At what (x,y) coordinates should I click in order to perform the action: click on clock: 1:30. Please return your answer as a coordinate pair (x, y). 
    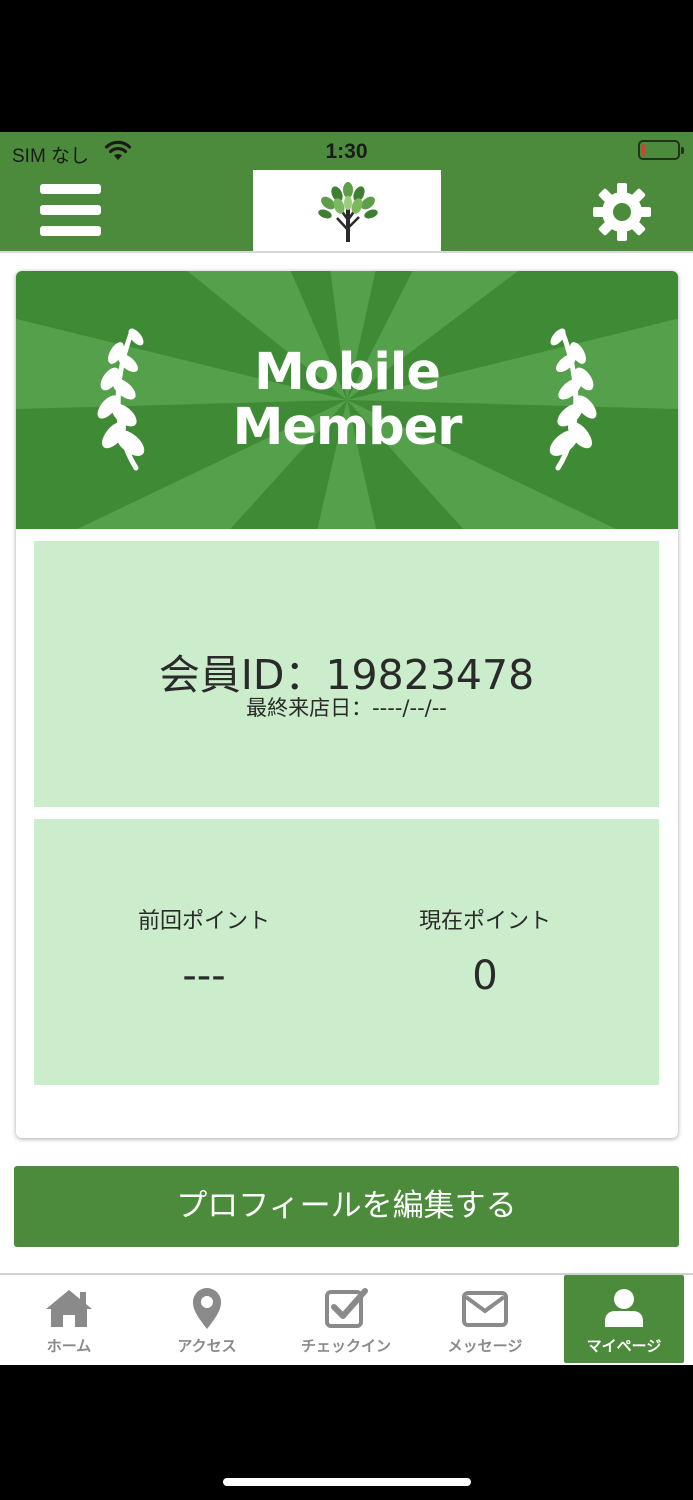
    Looking at the image, I should click on (346, 151).